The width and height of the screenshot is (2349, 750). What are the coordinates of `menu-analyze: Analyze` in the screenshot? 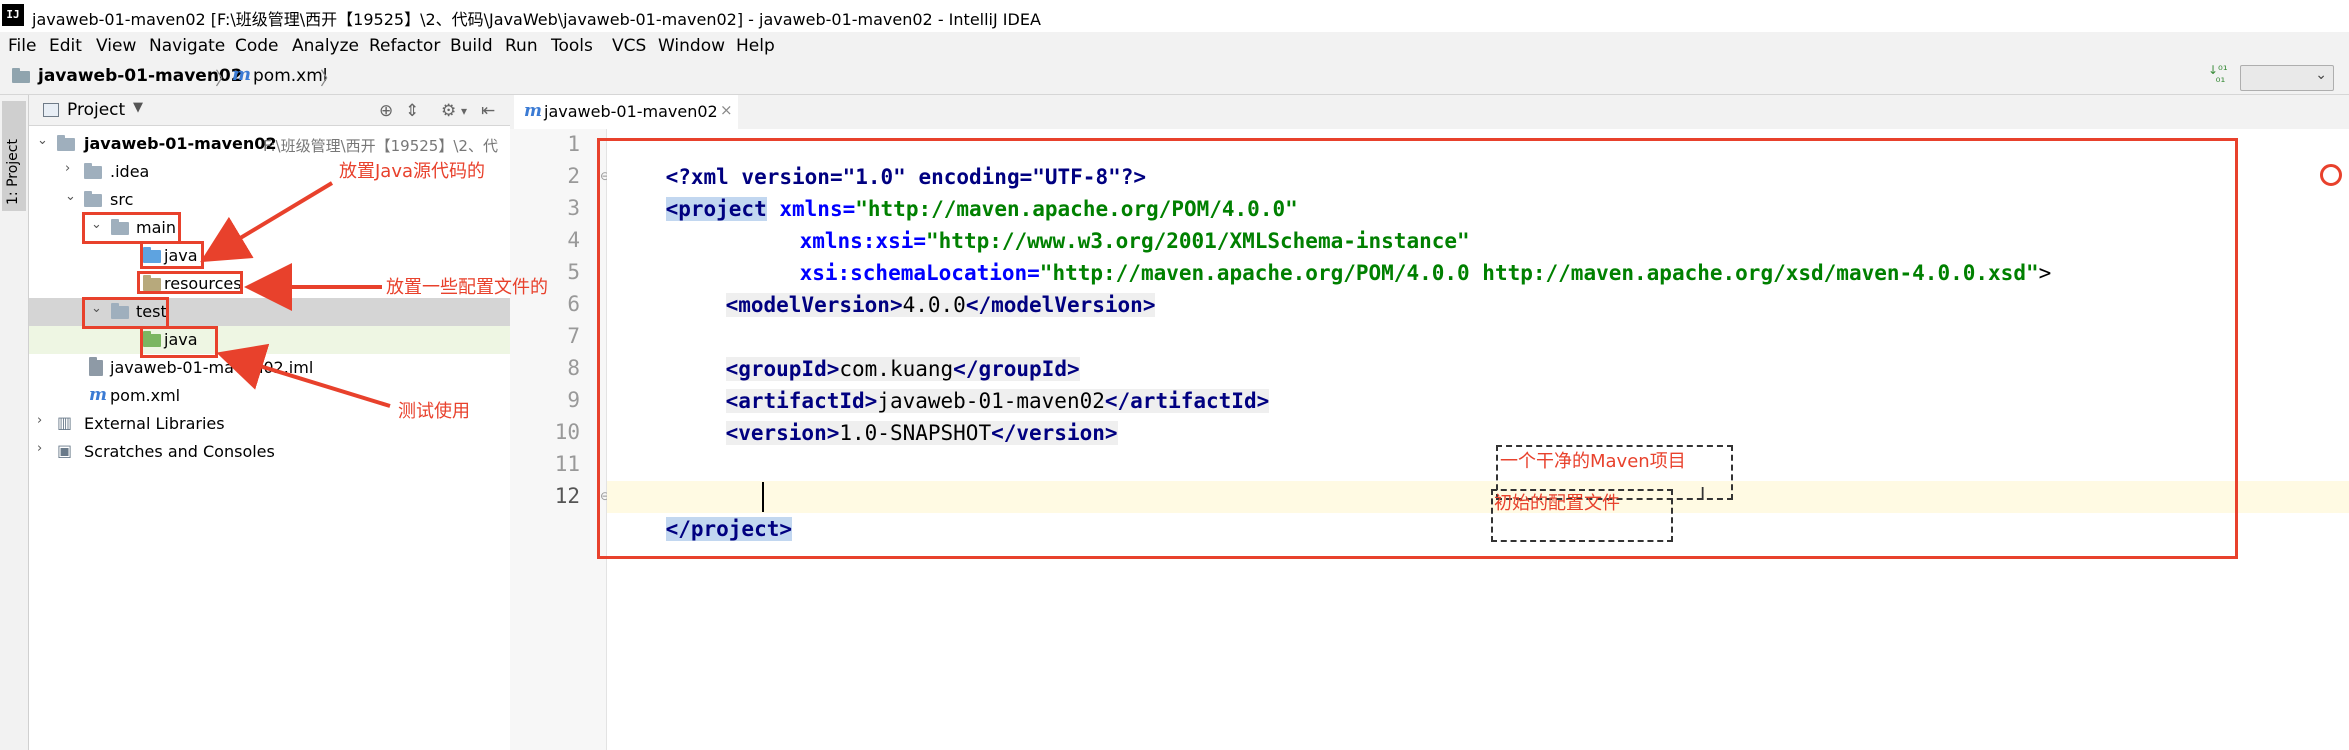 It's located at (325, 46).